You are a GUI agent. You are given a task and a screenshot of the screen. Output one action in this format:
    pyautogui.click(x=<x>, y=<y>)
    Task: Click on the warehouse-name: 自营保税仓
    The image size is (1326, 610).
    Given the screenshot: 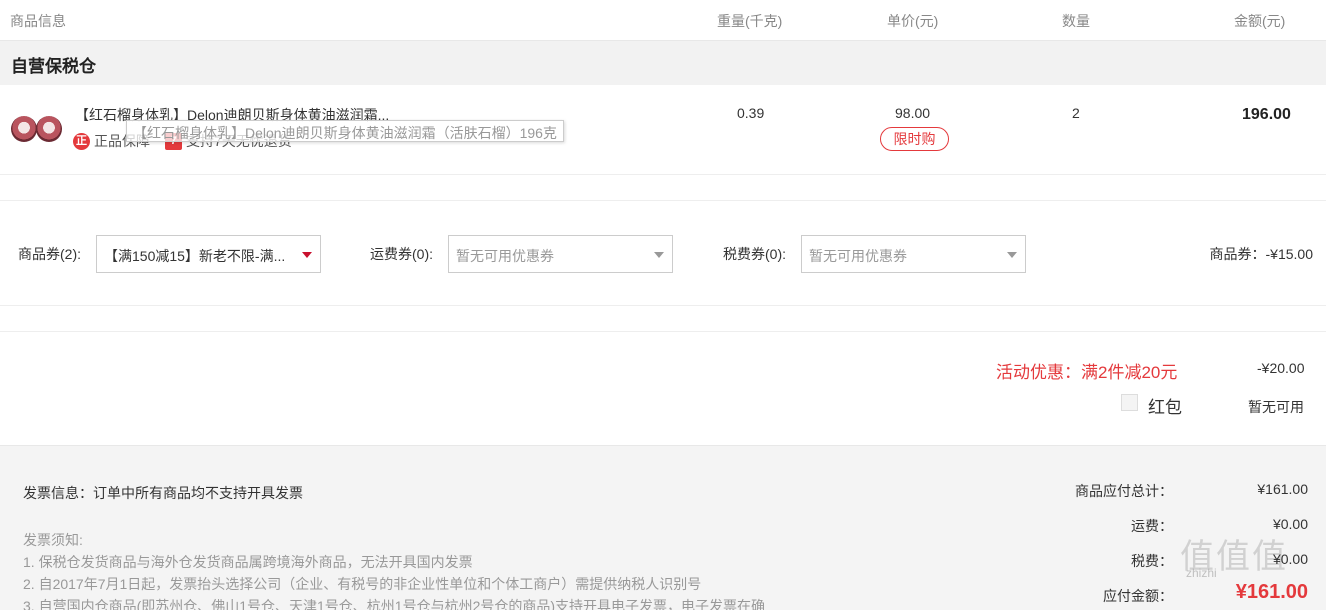 What is the action you would take?
    pyautogui.click(x=53, y=66)
    